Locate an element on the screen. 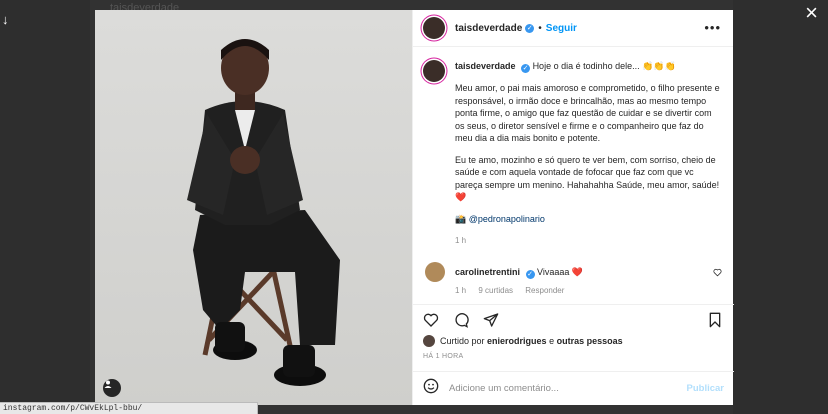 Image resolution: width=828 pixels, height=414 pixels. more-icon: ••• is located at coordinates (712, 27).